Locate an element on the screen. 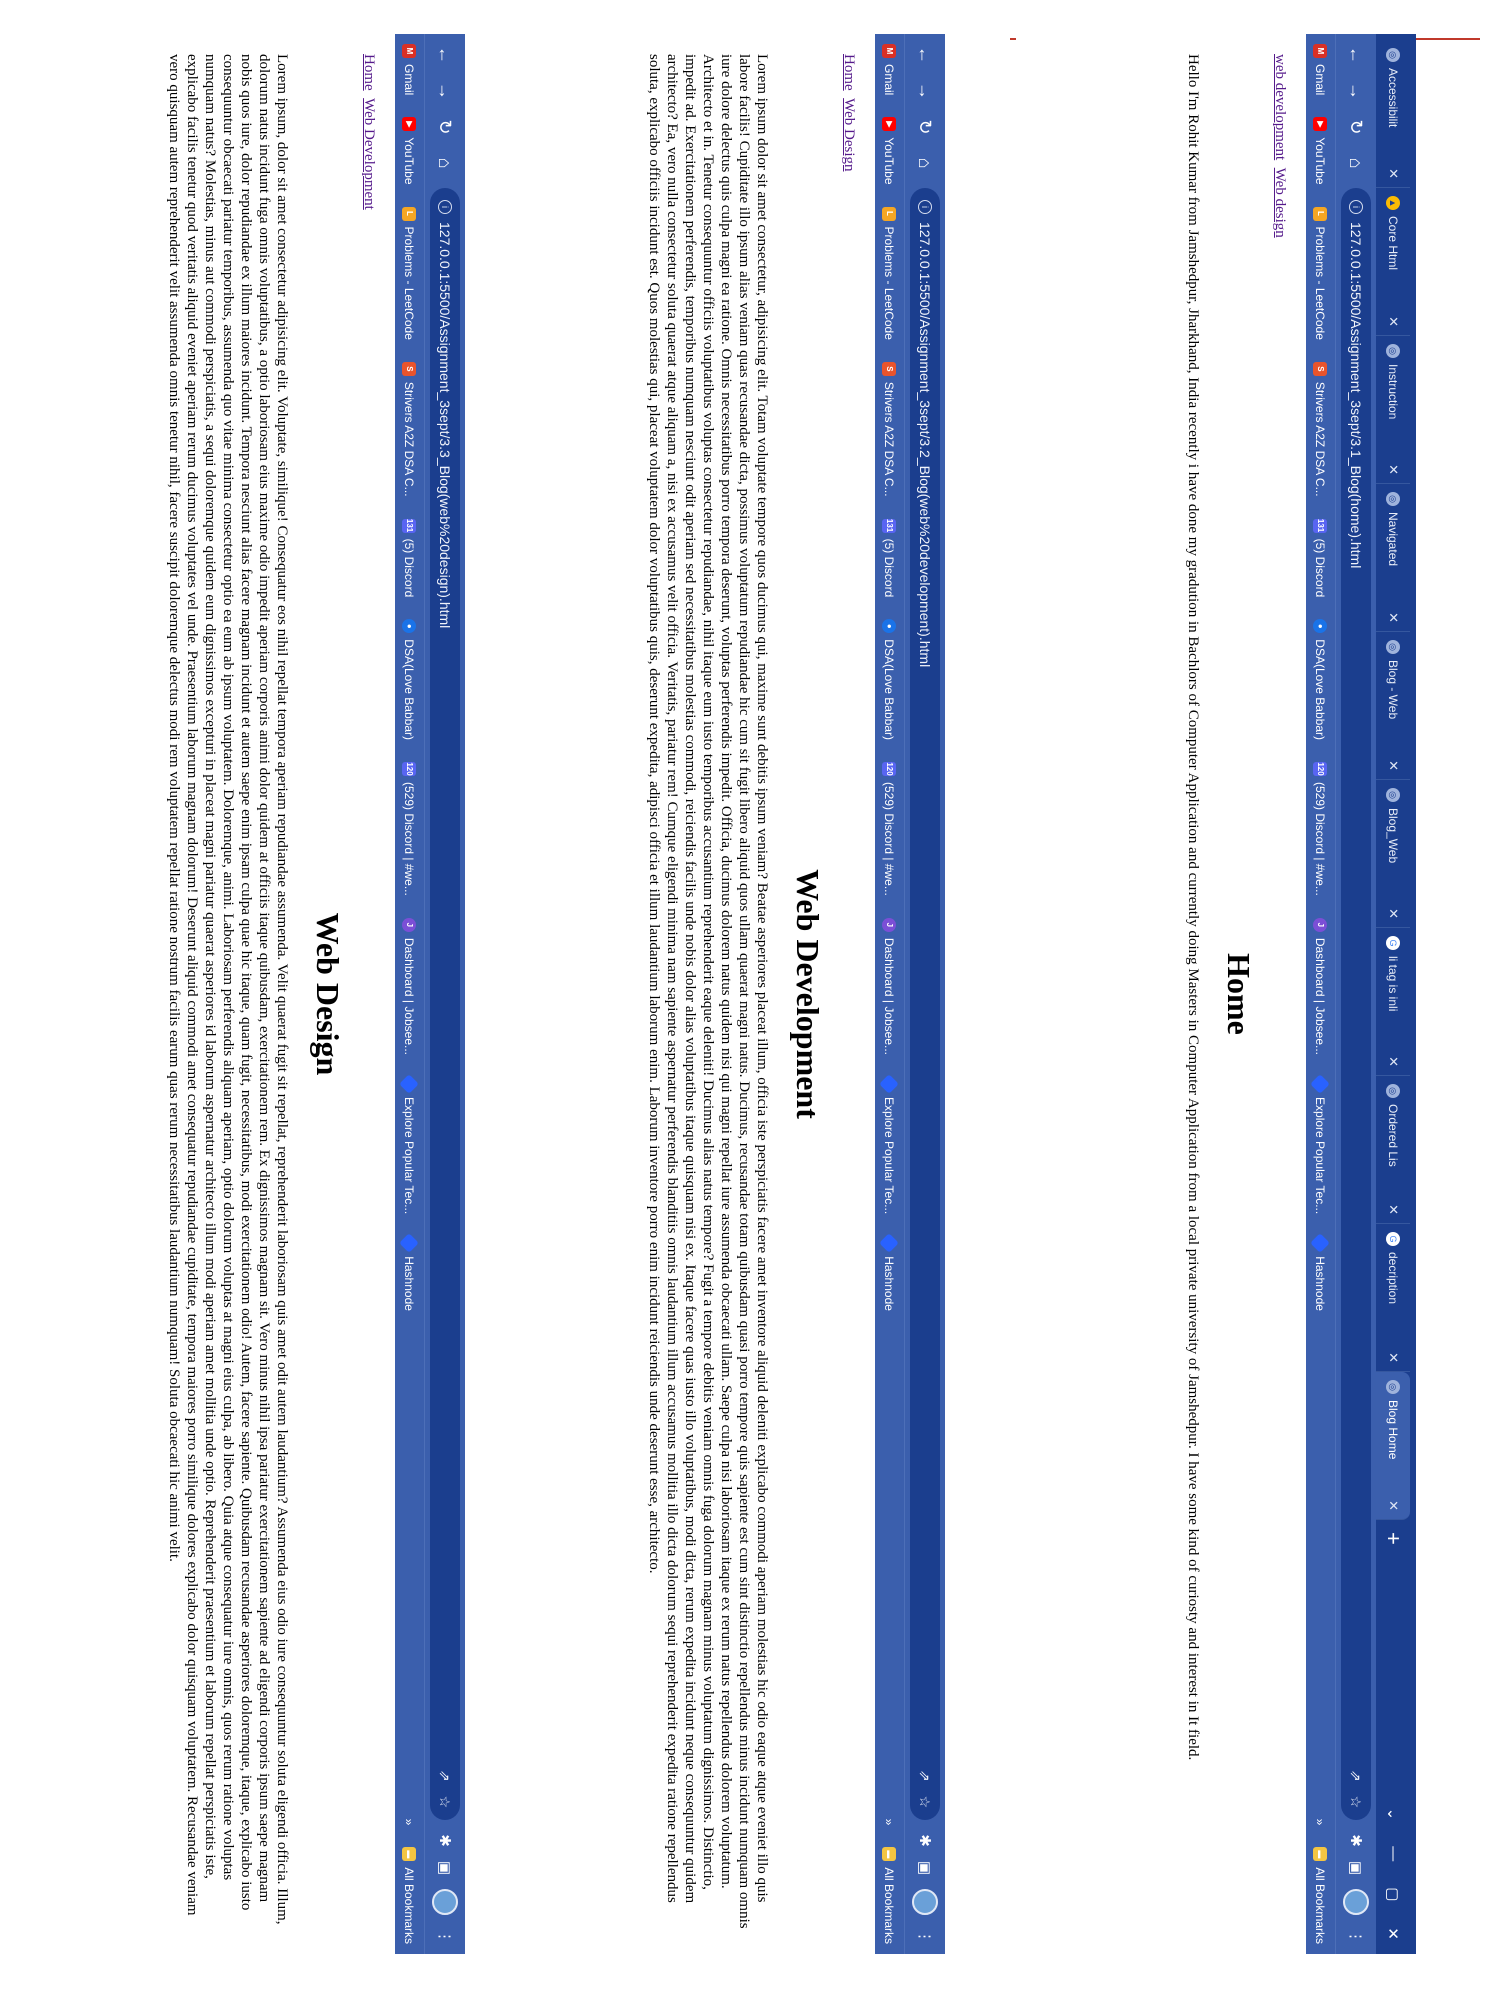 The height and width of the screenshot is (1999, 1500). tab-instruction: ◎ Instruction ✕ is located at coordinates (1393, 410).